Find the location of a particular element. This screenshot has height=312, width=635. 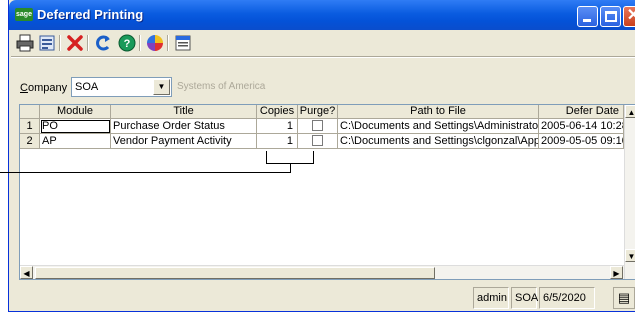

sage-app-icon: sage is located at coordinates (24, 14).